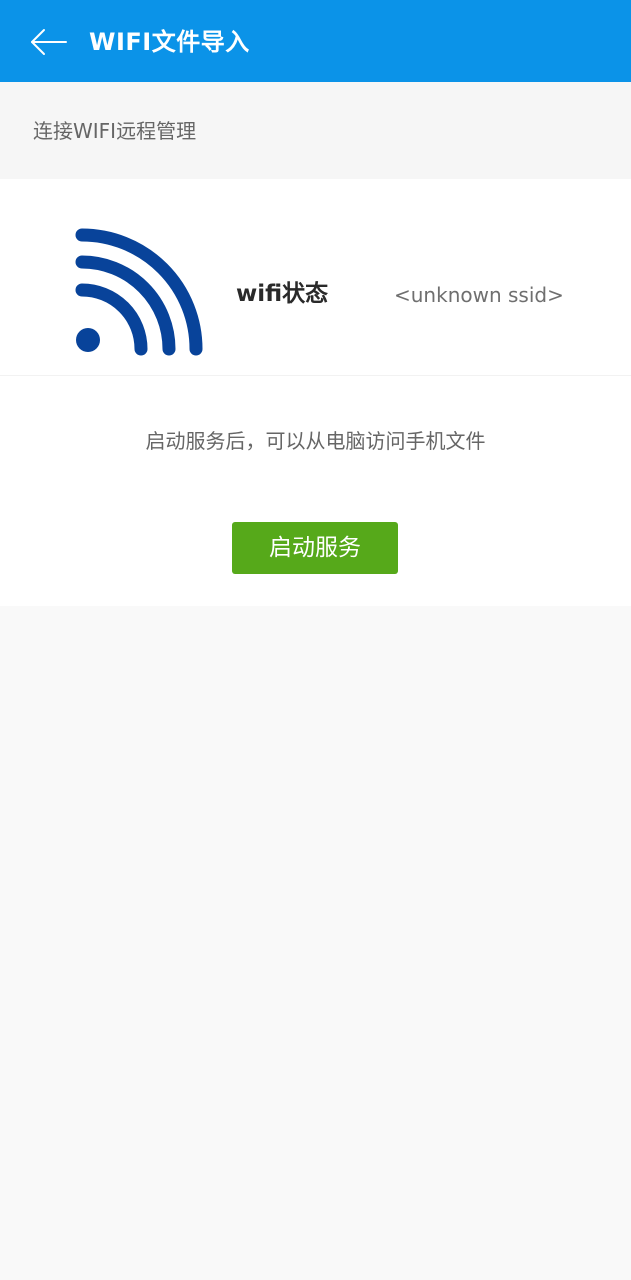 This screenshot has width=631, height=1280. I want to click on app-bar: WIFI文件导入, so click(315, 41).